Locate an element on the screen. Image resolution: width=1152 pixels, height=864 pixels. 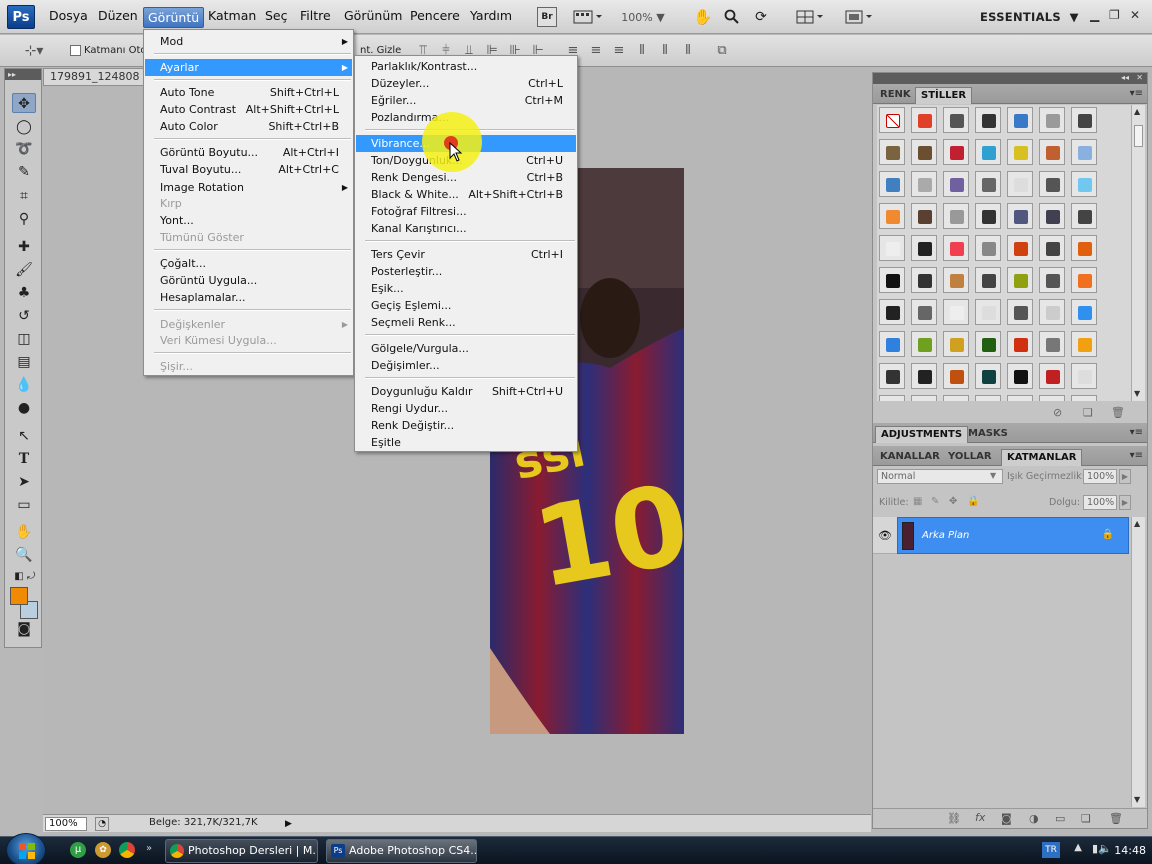
panel-menu-icon: ▾≡ is located at coordinates (1136, 455).